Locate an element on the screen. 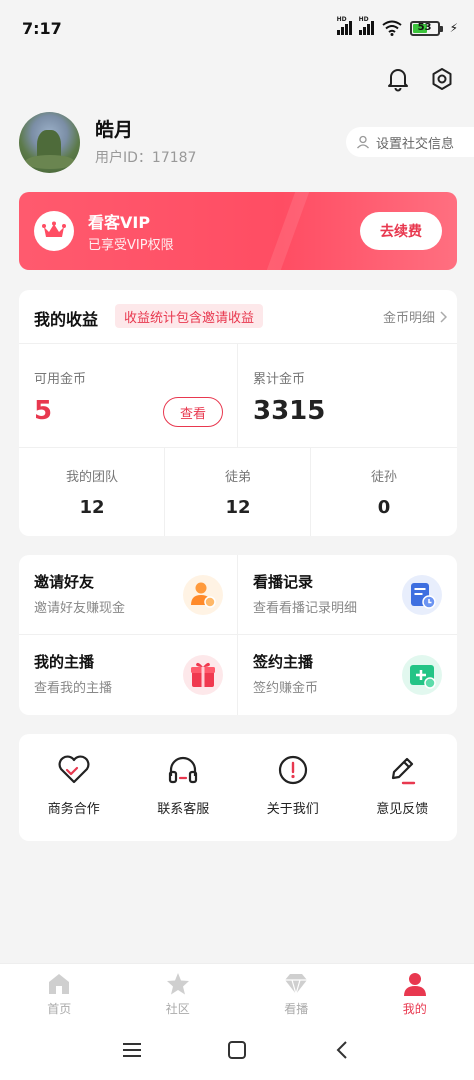  social-settings-button: 设置社交信息 is located at coordinates (410, 142).